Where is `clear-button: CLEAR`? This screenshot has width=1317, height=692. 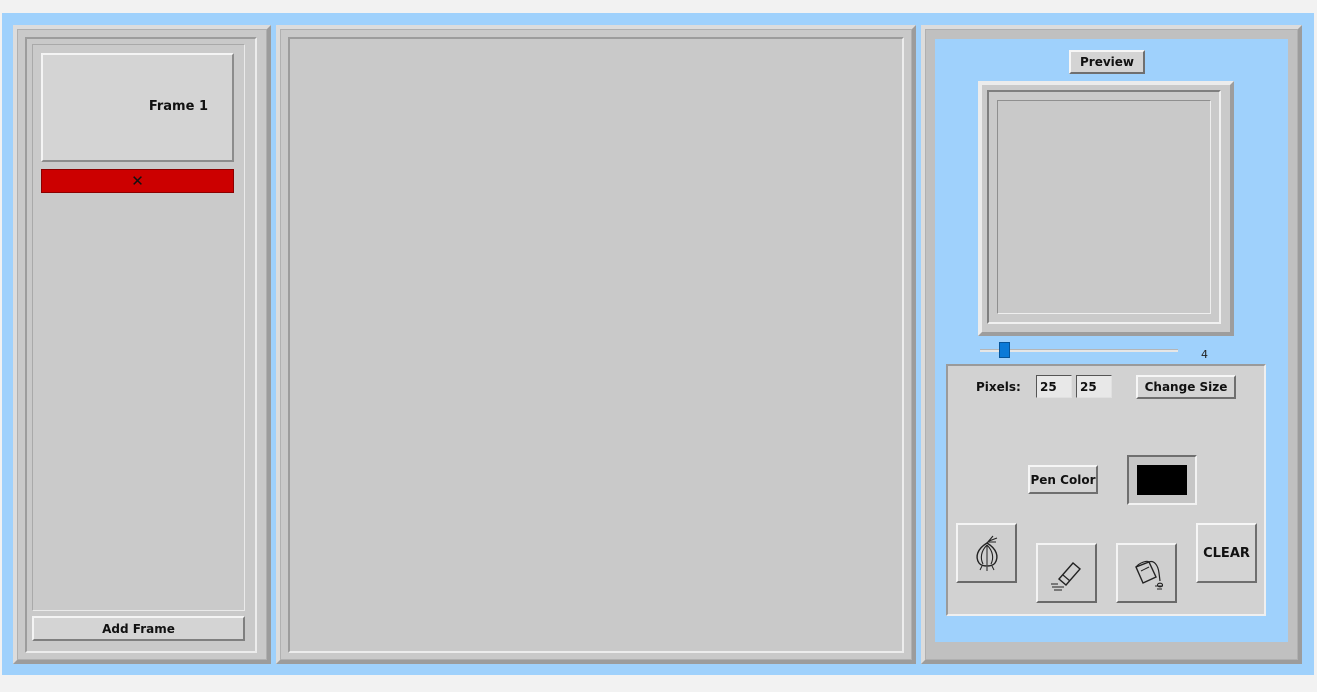 clear-button: CLEAR is located at coordinates (1226, 553).